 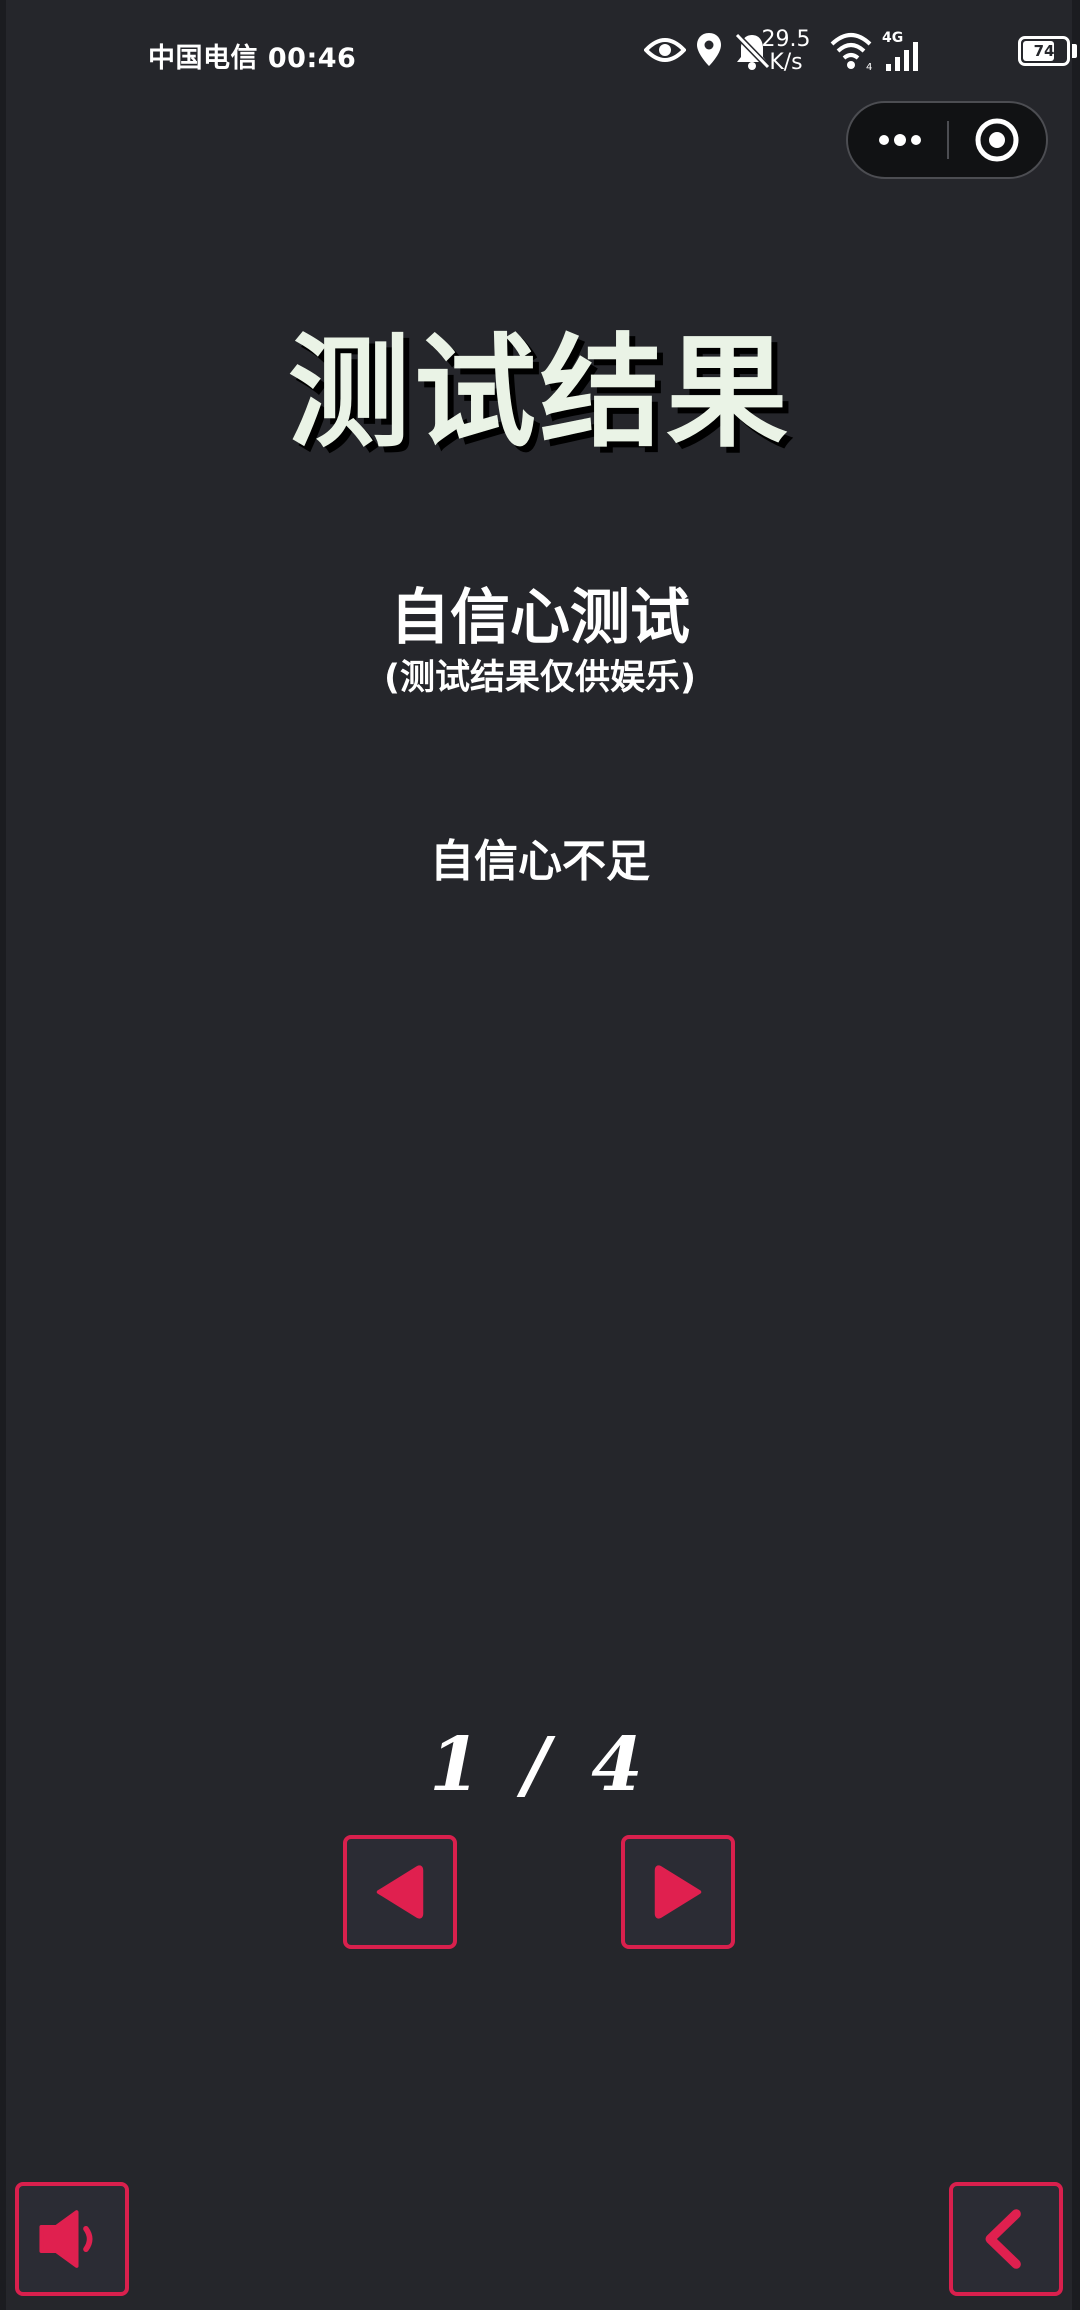 I want to click on net-speed: 29.5 K/s, so click(x=786, y=51).